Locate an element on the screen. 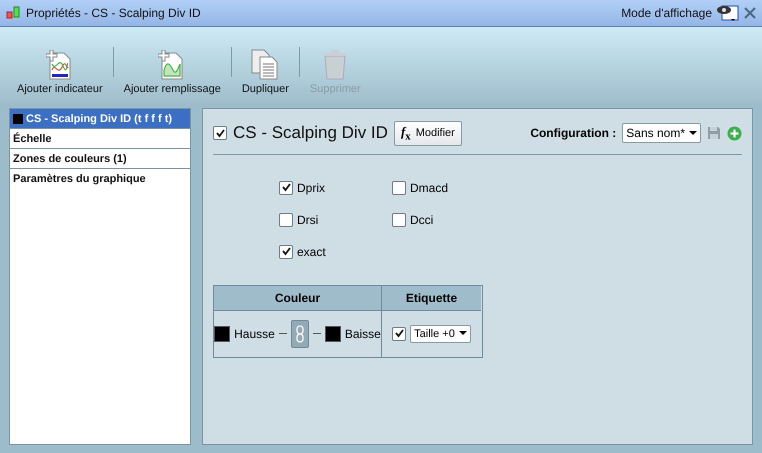  column-header: Couleur is located at coordinates (298, 298).